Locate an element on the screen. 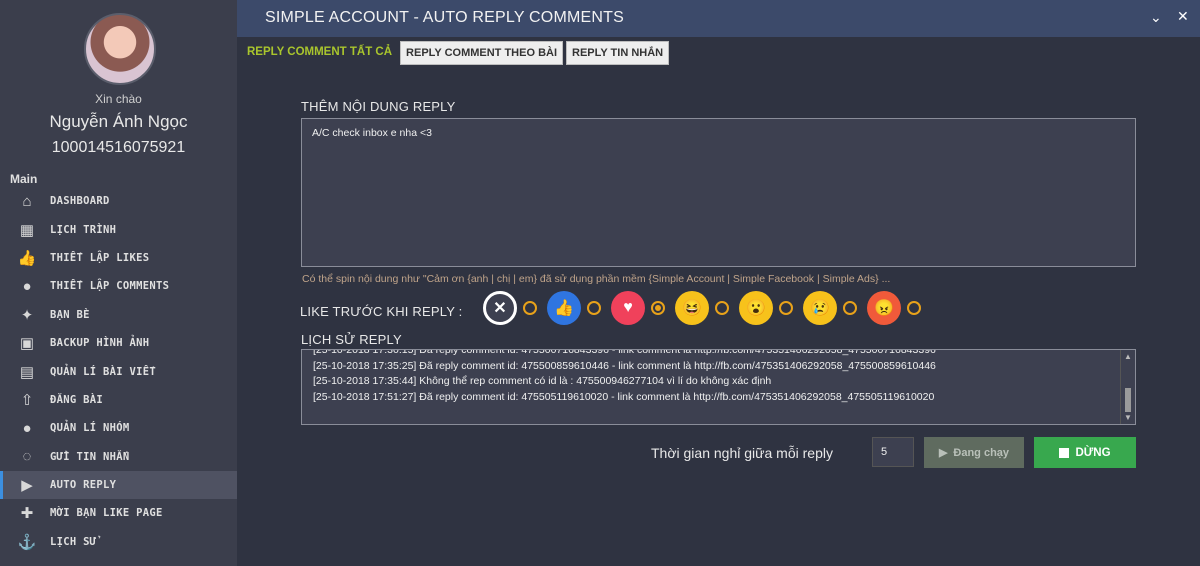 This screenshot has width=1200, height=566. tab-reply-message: REPLY TIN NHẮN is located at coordinates (618, 53).